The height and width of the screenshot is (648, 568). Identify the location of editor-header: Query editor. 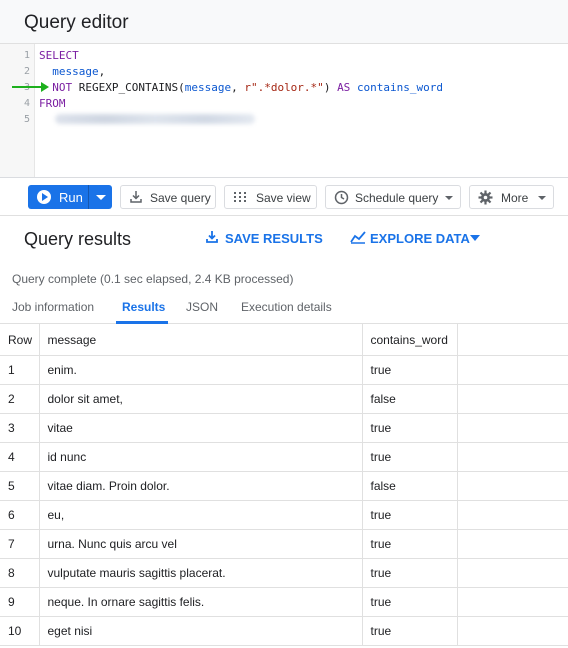
(284, 22).